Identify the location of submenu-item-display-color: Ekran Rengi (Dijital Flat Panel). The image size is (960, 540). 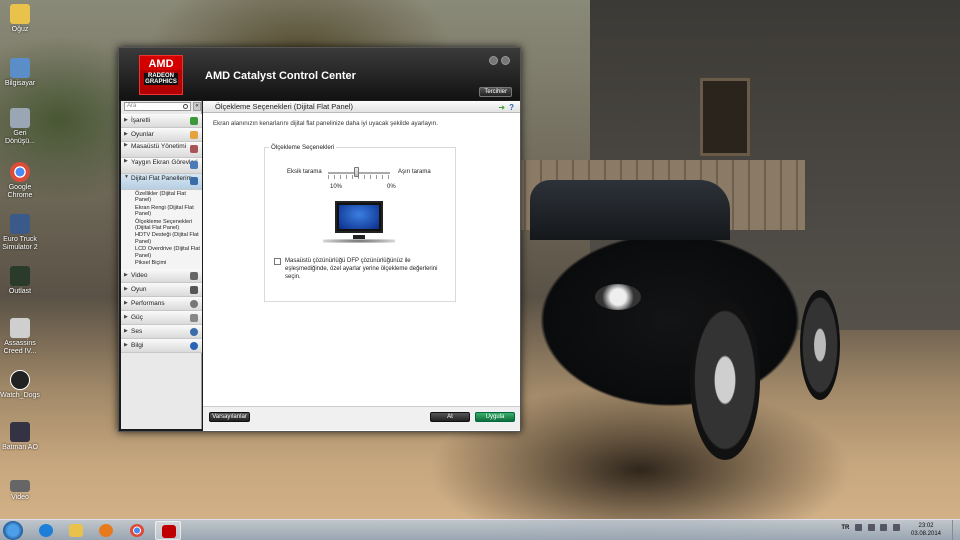
(168, 211).